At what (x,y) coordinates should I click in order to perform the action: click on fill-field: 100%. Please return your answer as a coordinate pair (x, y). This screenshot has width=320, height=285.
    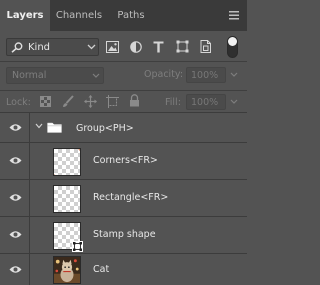
    Looking at the image, I should click on (206, 102).